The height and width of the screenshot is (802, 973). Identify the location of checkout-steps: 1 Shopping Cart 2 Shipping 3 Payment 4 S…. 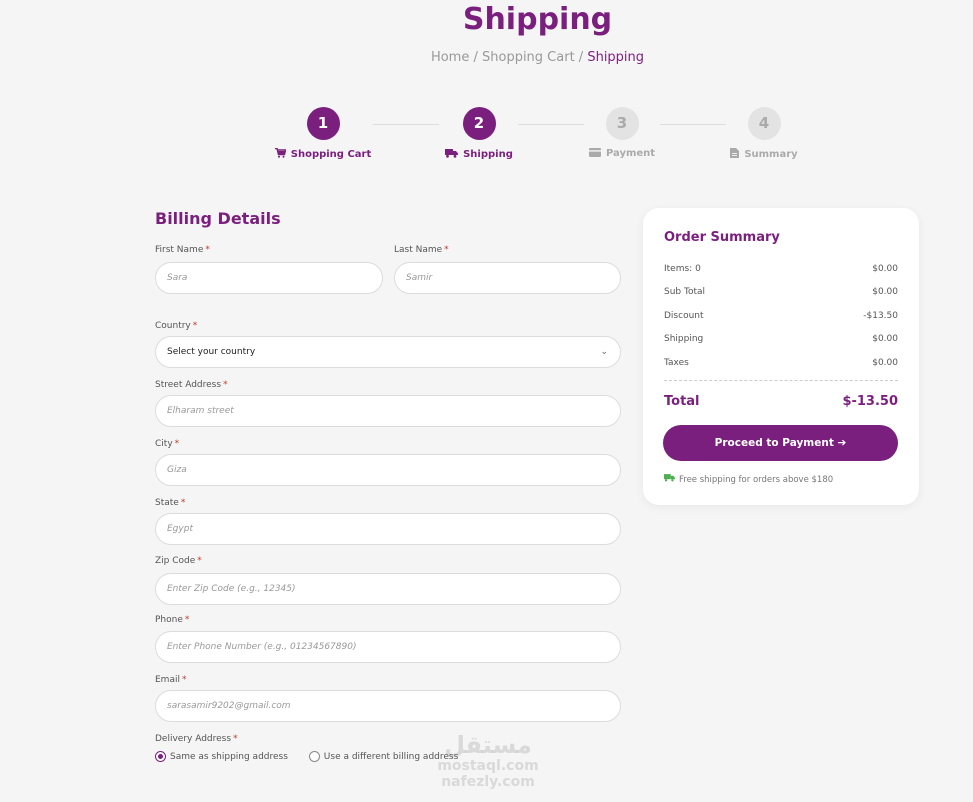
(486, 137).